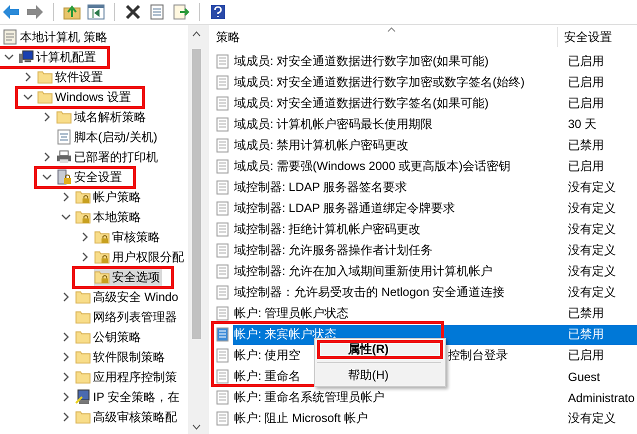  Describe the element at coordinates (64, 157) in the screenshot. I see `printer-icon` at that location.